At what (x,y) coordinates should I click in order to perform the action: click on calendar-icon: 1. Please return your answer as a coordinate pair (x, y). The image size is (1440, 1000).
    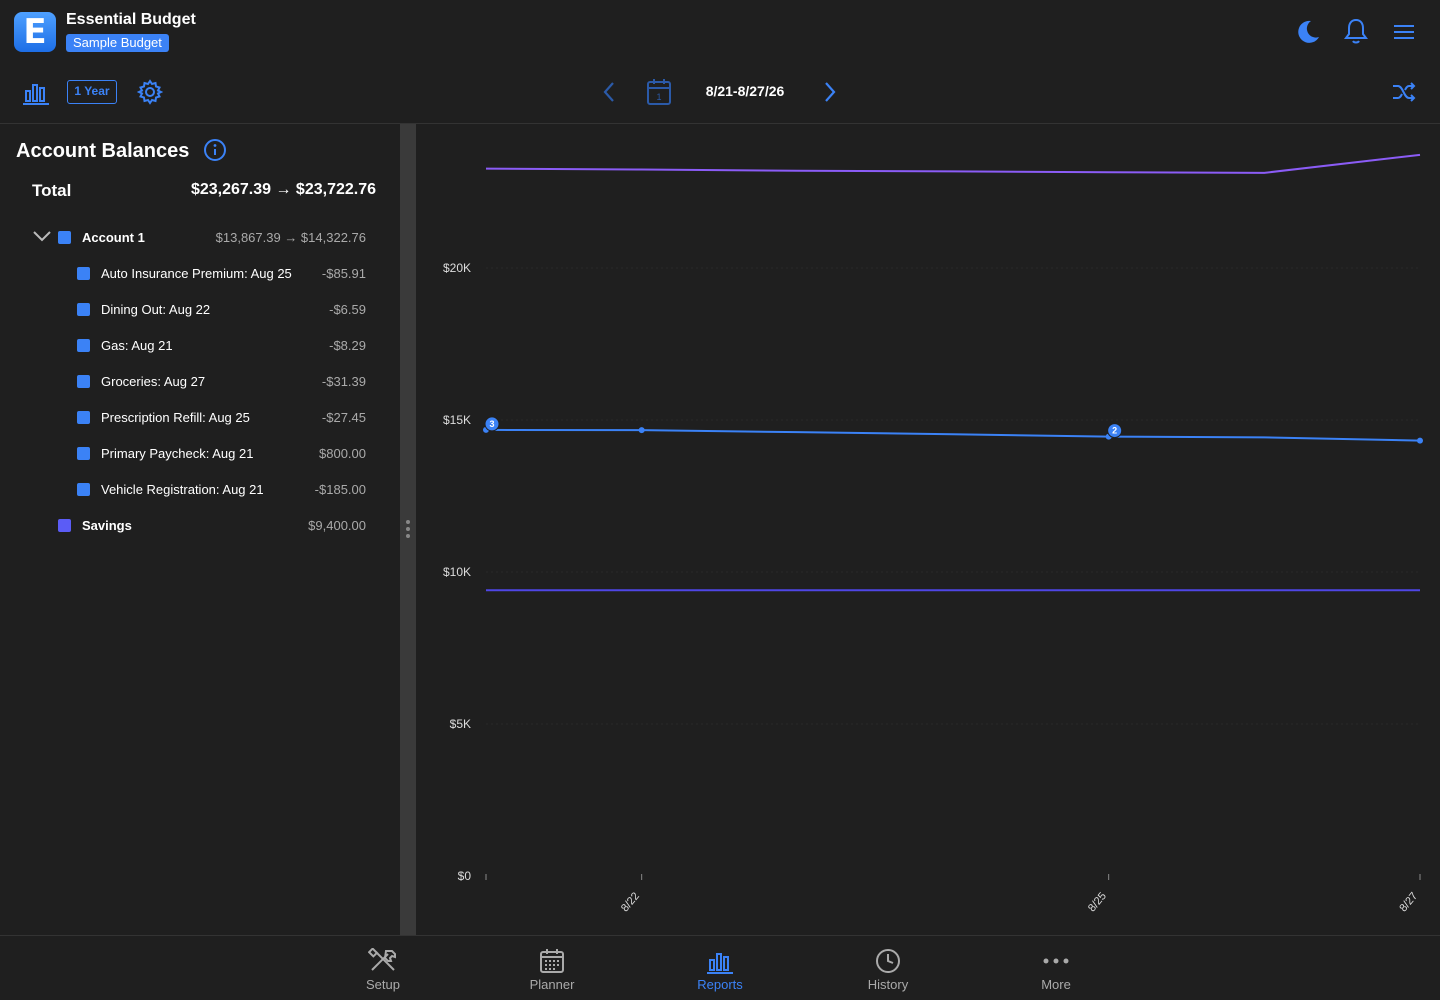
    Looking at the image, I should click on (659, 92).